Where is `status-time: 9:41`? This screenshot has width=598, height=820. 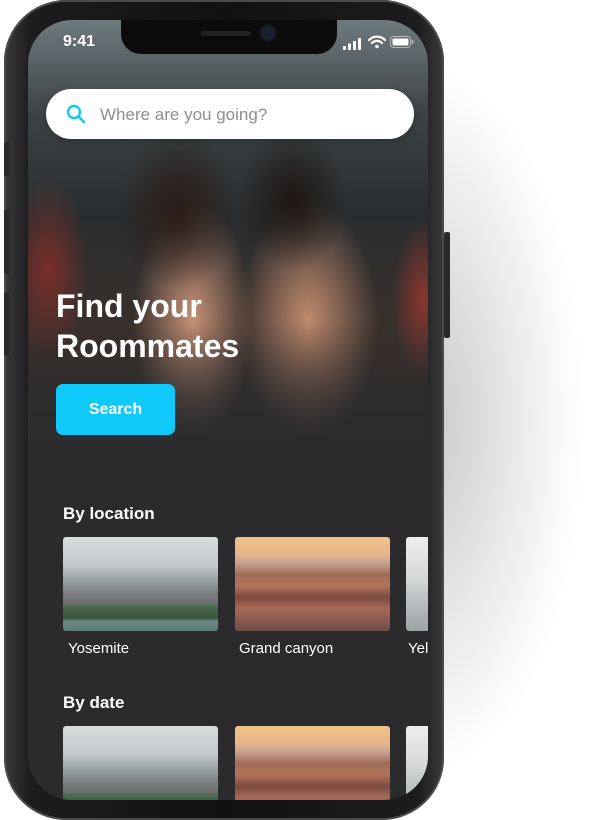 status-time: 9:41 is located at coordinates (79, 41).